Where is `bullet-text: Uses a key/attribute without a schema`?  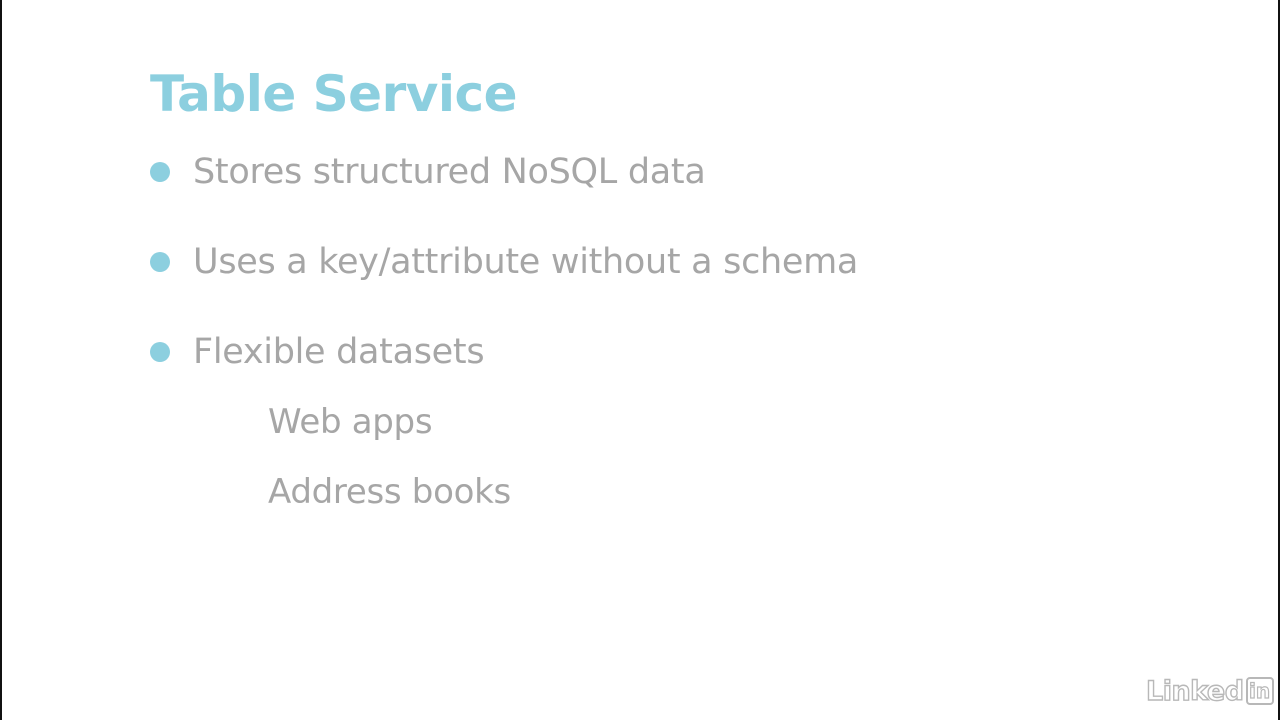 bullet-text: Uses a key/attribute without a schema is located at coordinates (526, 262).